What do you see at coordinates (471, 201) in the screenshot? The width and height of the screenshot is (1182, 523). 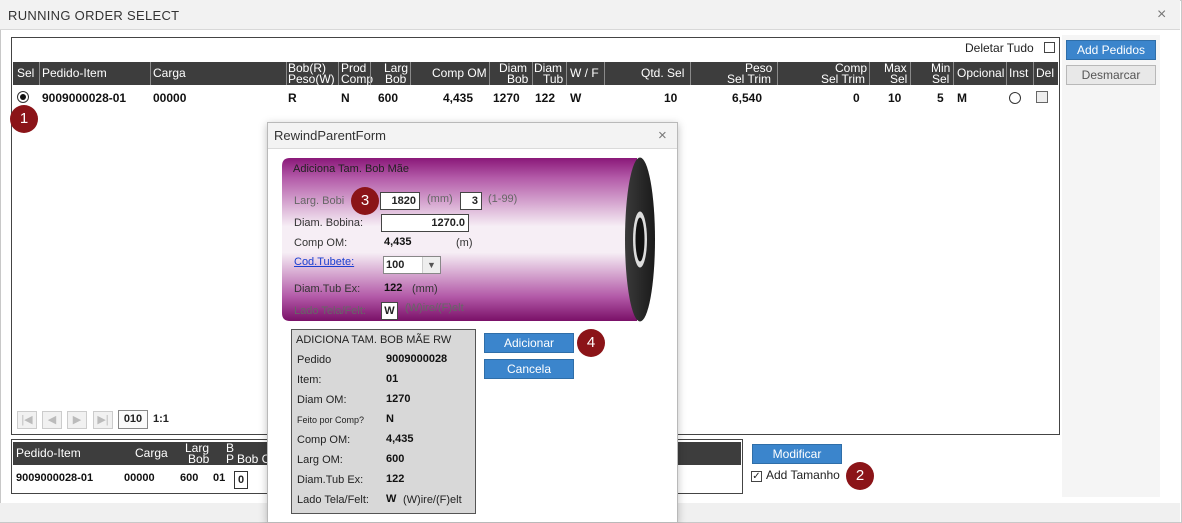 I see `qty-input: 3` at bounding box center [471, 201].